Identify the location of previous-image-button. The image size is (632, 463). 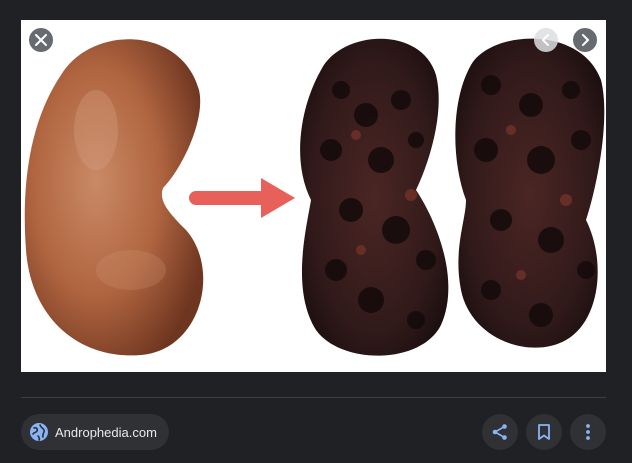
(546, 40).